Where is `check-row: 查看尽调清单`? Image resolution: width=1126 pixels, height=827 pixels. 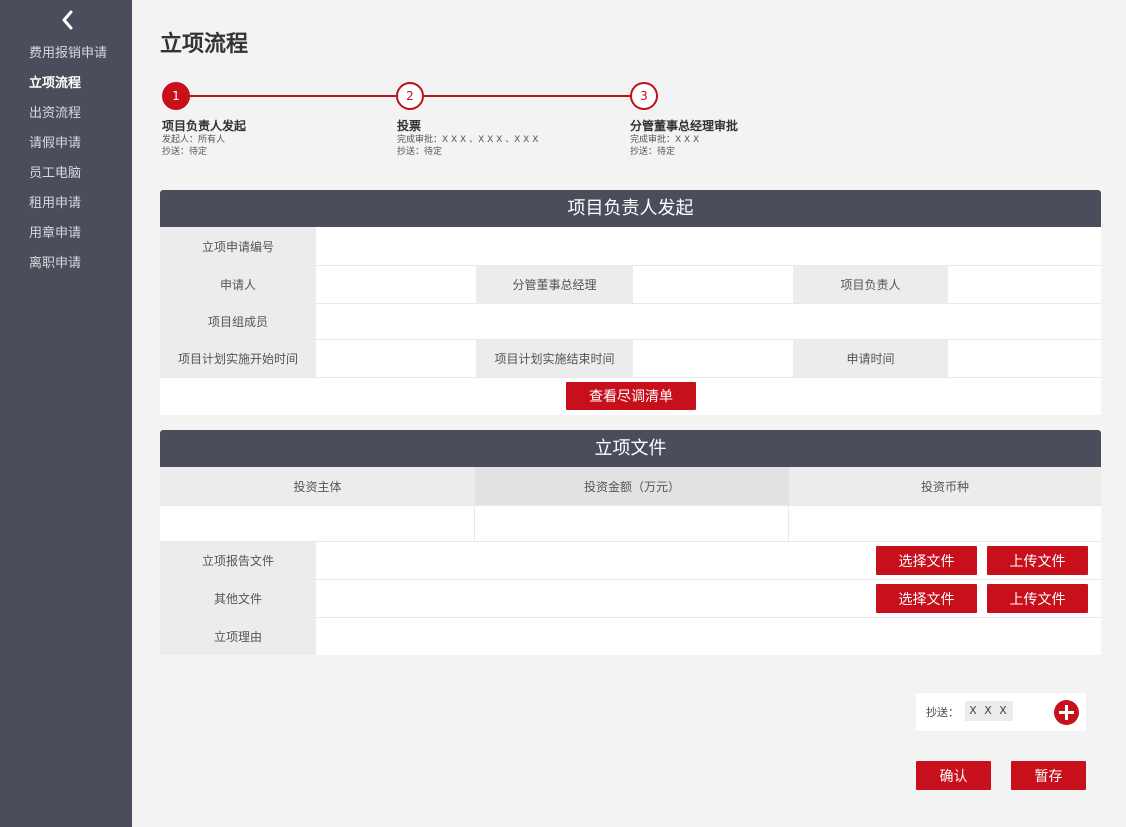
check-row: 查看尽调清单 is located at coordinates (630, 396).